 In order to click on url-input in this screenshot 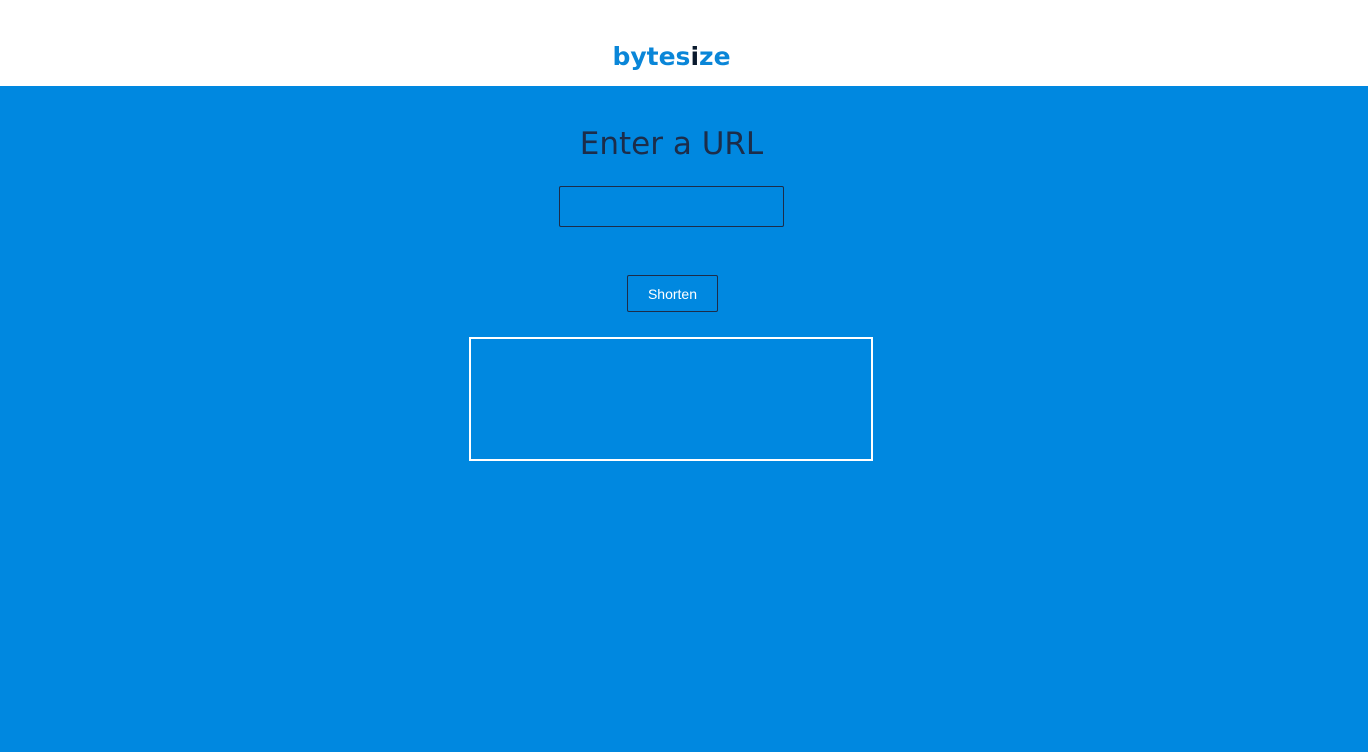, I will do `click(671, 206)`.